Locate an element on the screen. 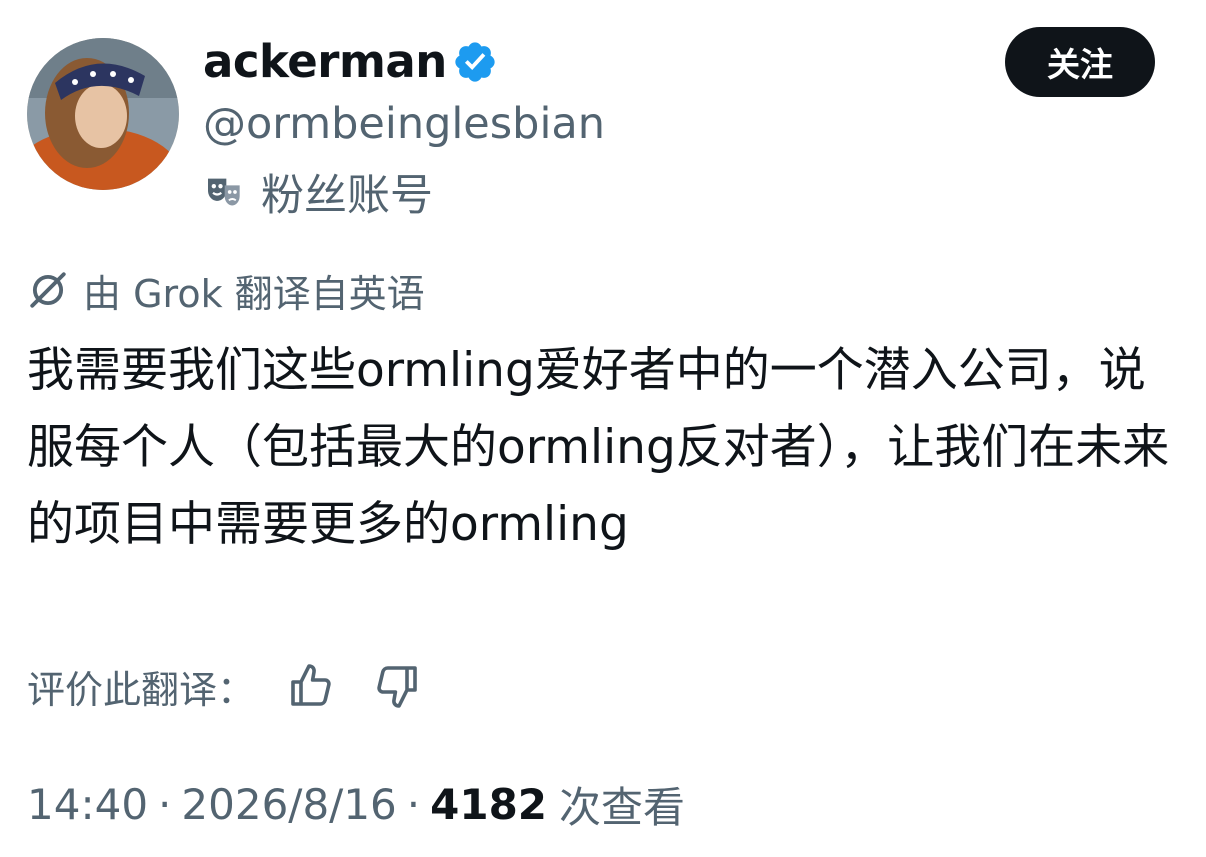 The image size is (1206, 857). views-count: 4182 is located at coordinates (489, 804).